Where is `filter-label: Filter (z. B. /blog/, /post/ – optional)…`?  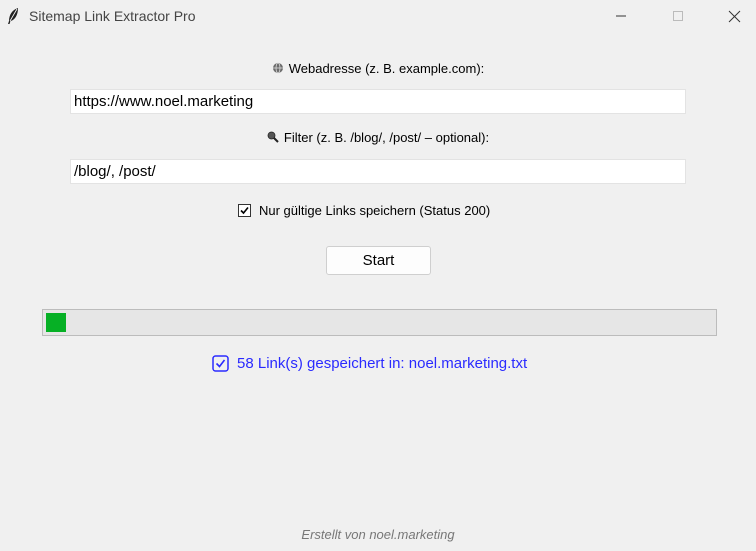
filter-label: Filter (z. B. /blog/, /post/ – optional)… is located at coordinates (386, 137).